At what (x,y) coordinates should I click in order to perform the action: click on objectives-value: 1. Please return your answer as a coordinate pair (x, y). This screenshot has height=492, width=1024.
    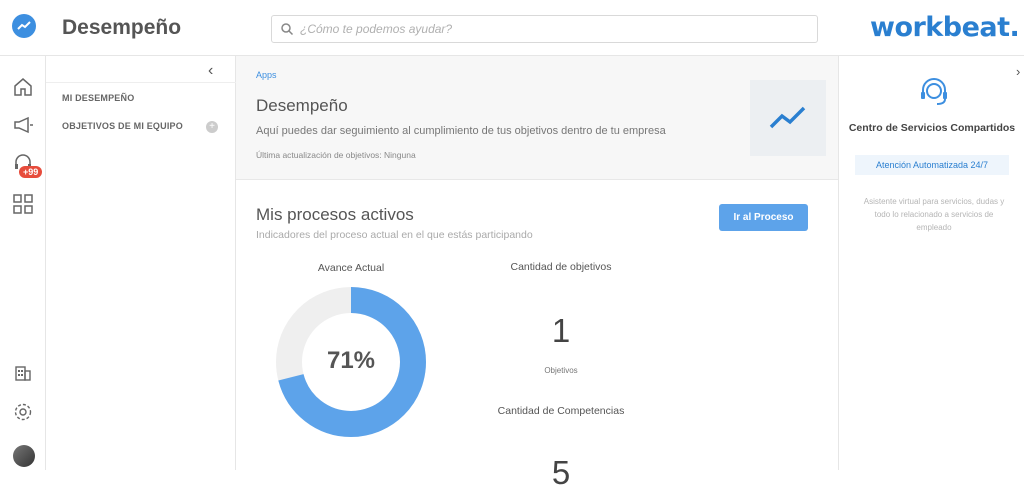
    Looking at the image, I should click on (561, 330).